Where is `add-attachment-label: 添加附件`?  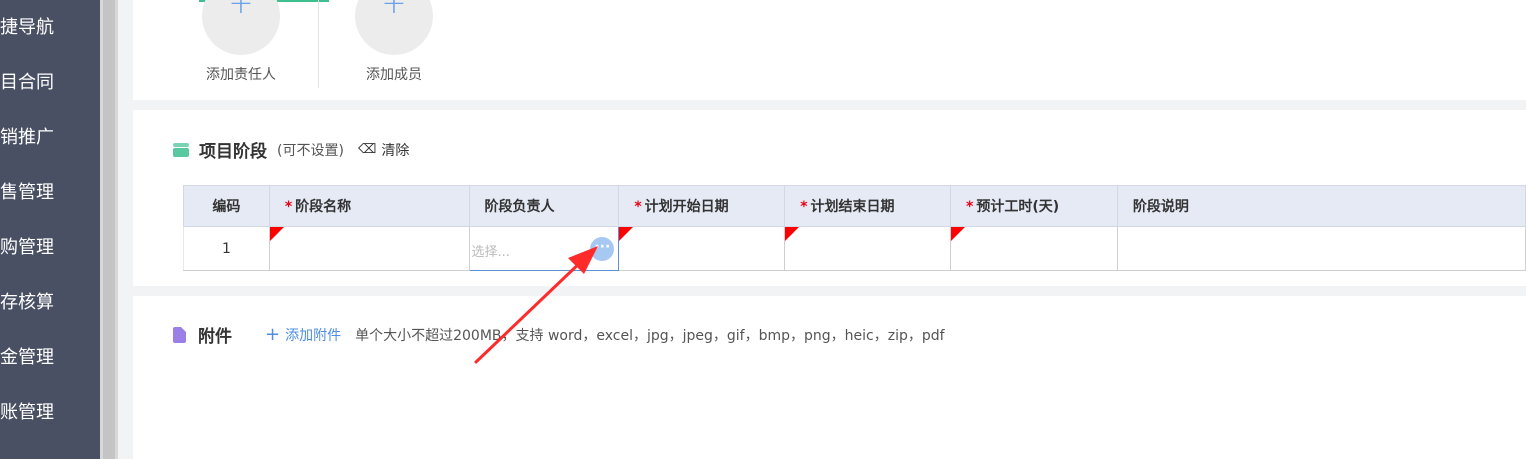
add-attachment-label: 添加附件 is located at coordinates (313, 335).